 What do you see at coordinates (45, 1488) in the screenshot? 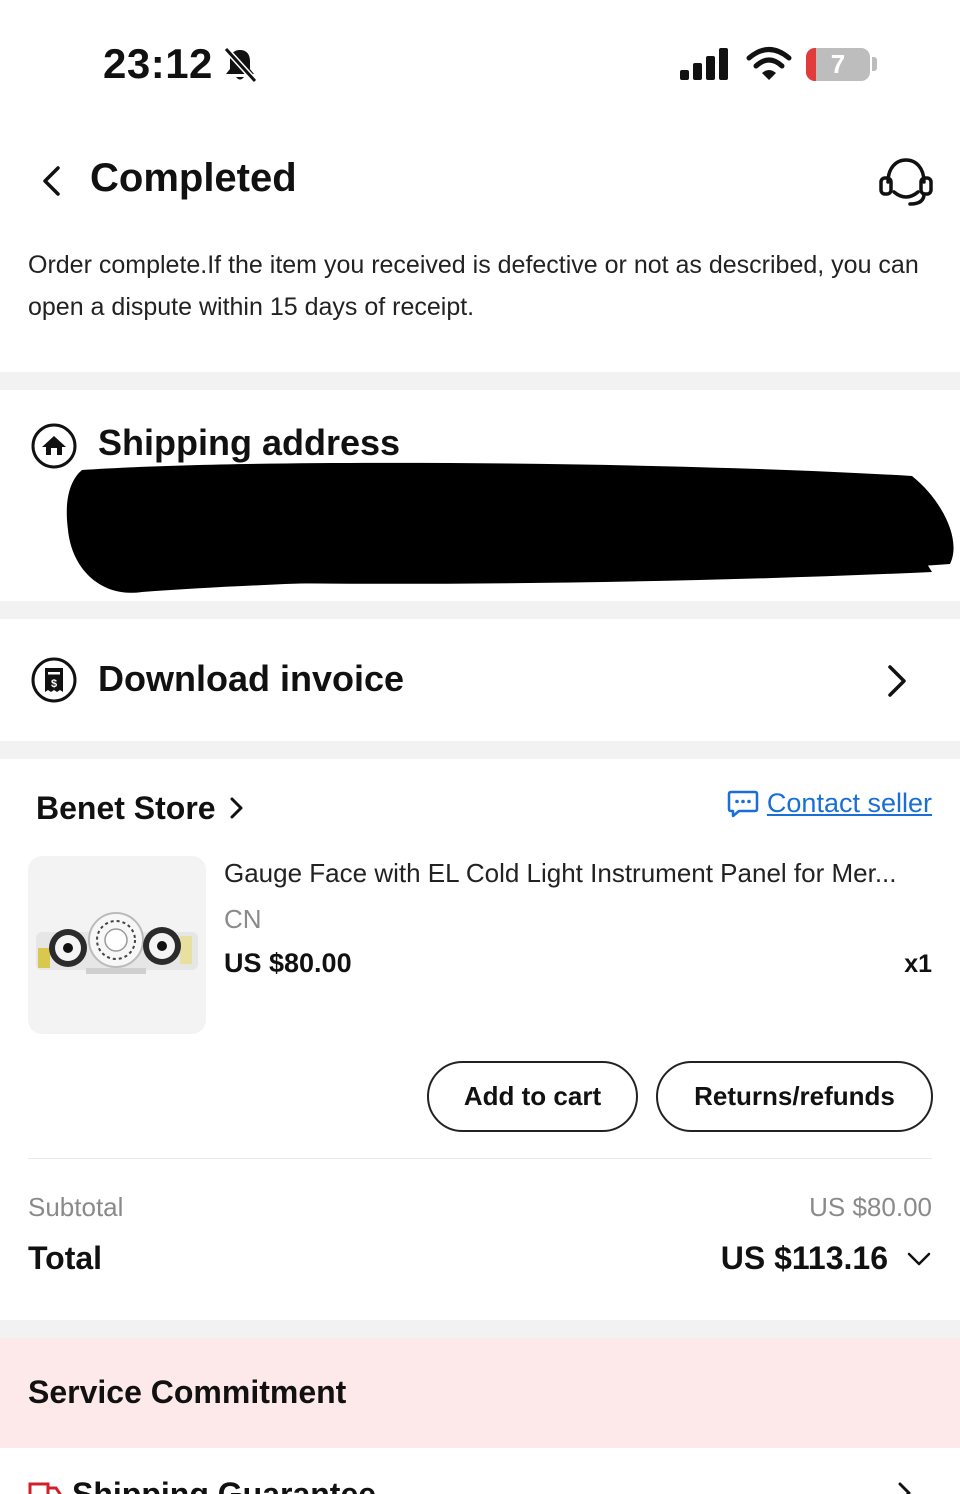
I see `truck-icon` at bounding box center [45, 1488].